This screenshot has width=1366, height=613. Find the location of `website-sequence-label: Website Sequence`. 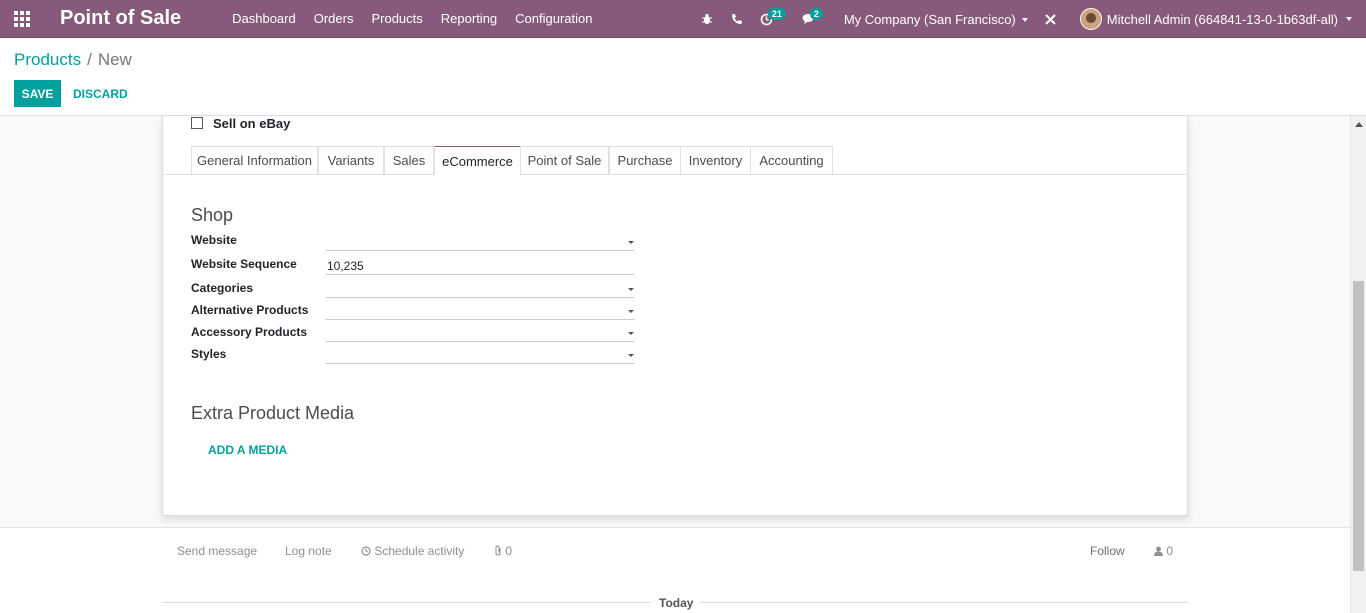

website-sequence-label: Website Sequence is located at coordinates (244, 264).